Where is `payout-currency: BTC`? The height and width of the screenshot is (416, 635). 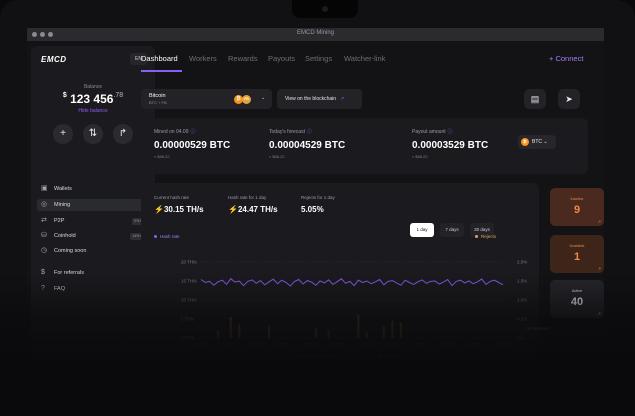
payout-currency: BTC is located at coordinates (537, 142).